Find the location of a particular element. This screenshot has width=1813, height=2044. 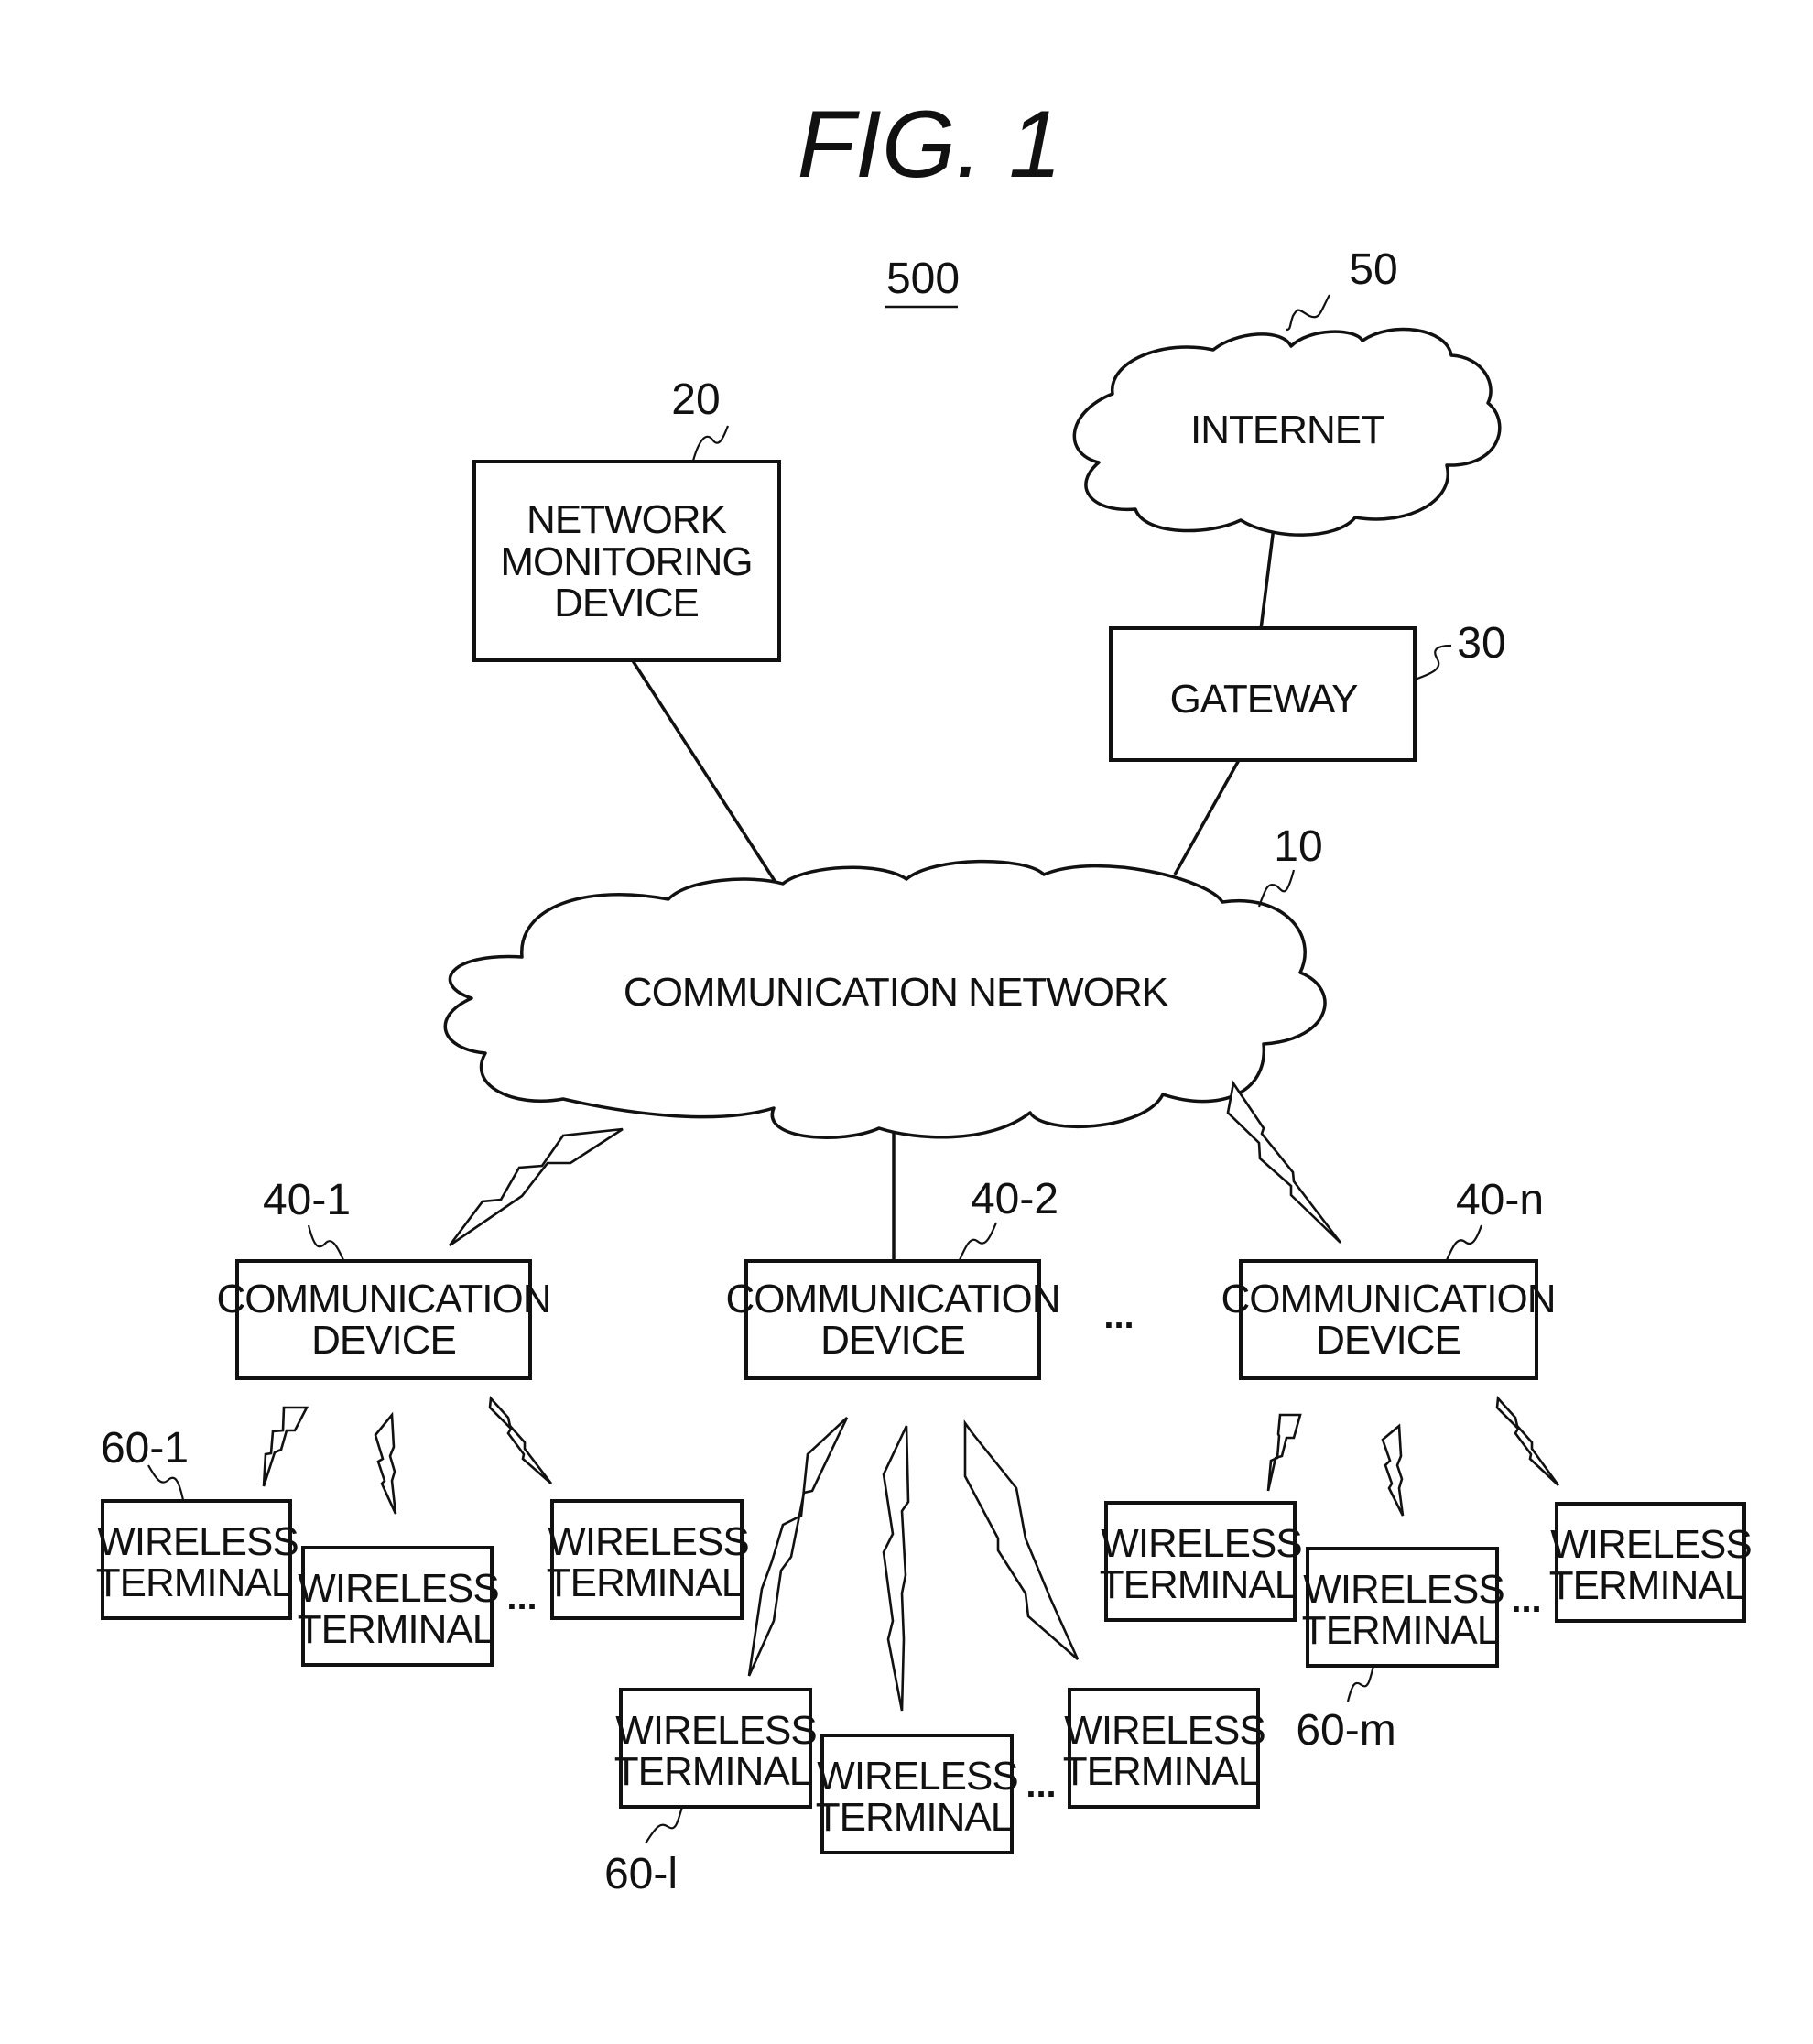

communication-device-40-n: 40-n COMMUNICATION DEVICE is located at coordinates (1389, 1278).